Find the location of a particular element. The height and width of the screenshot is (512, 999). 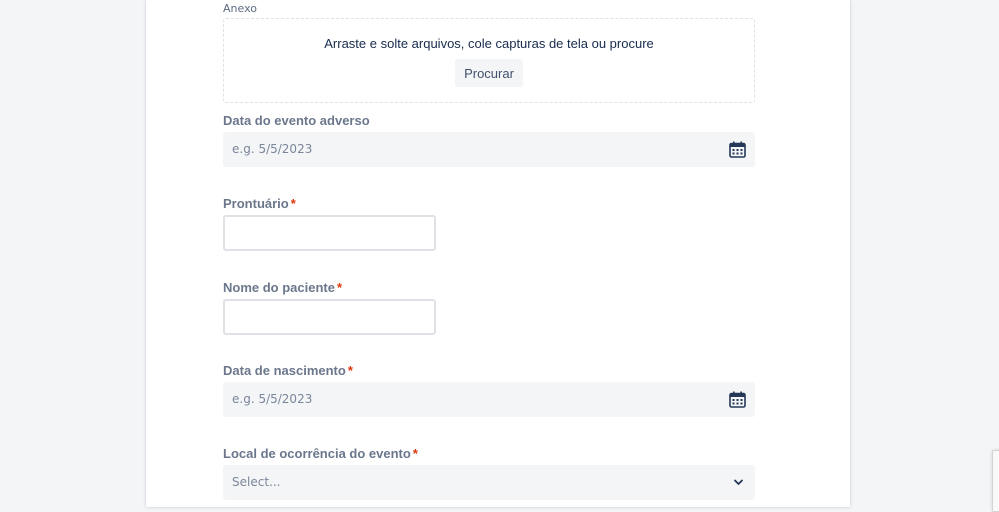

attachment-label: Anexo is located at coordinates (240, 8).